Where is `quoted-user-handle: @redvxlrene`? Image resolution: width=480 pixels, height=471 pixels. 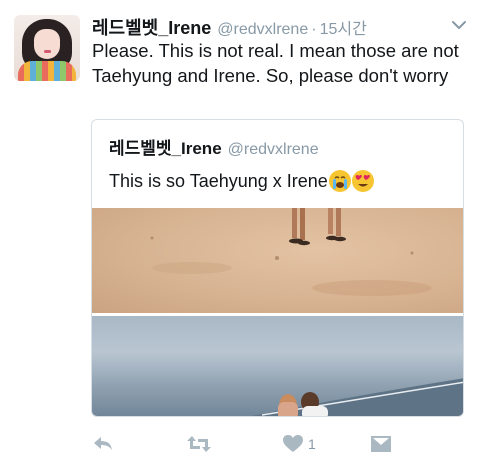 quoted-user-handle: @redvxlrene is located at coordinates (273, 149).